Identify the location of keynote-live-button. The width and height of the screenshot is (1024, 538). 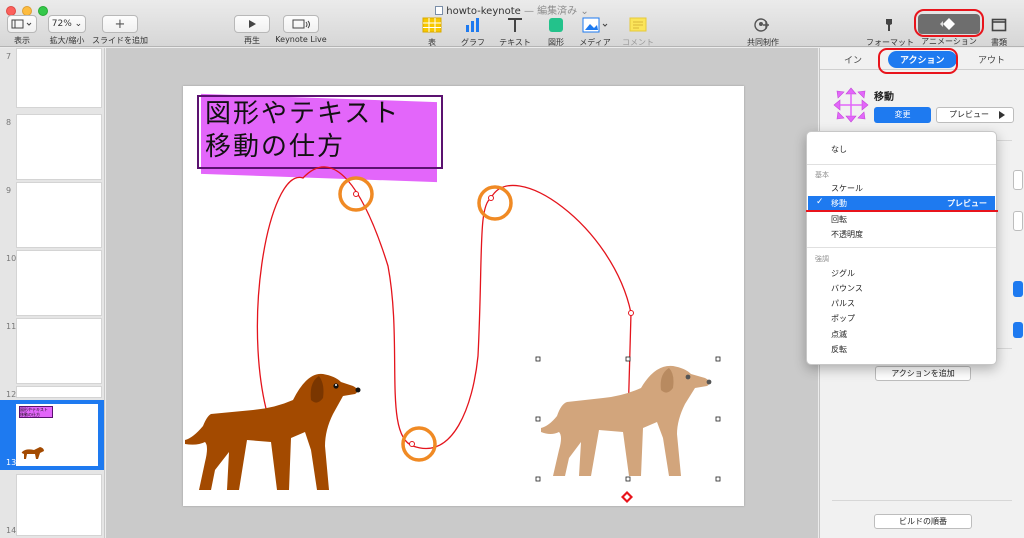
(301, 24).